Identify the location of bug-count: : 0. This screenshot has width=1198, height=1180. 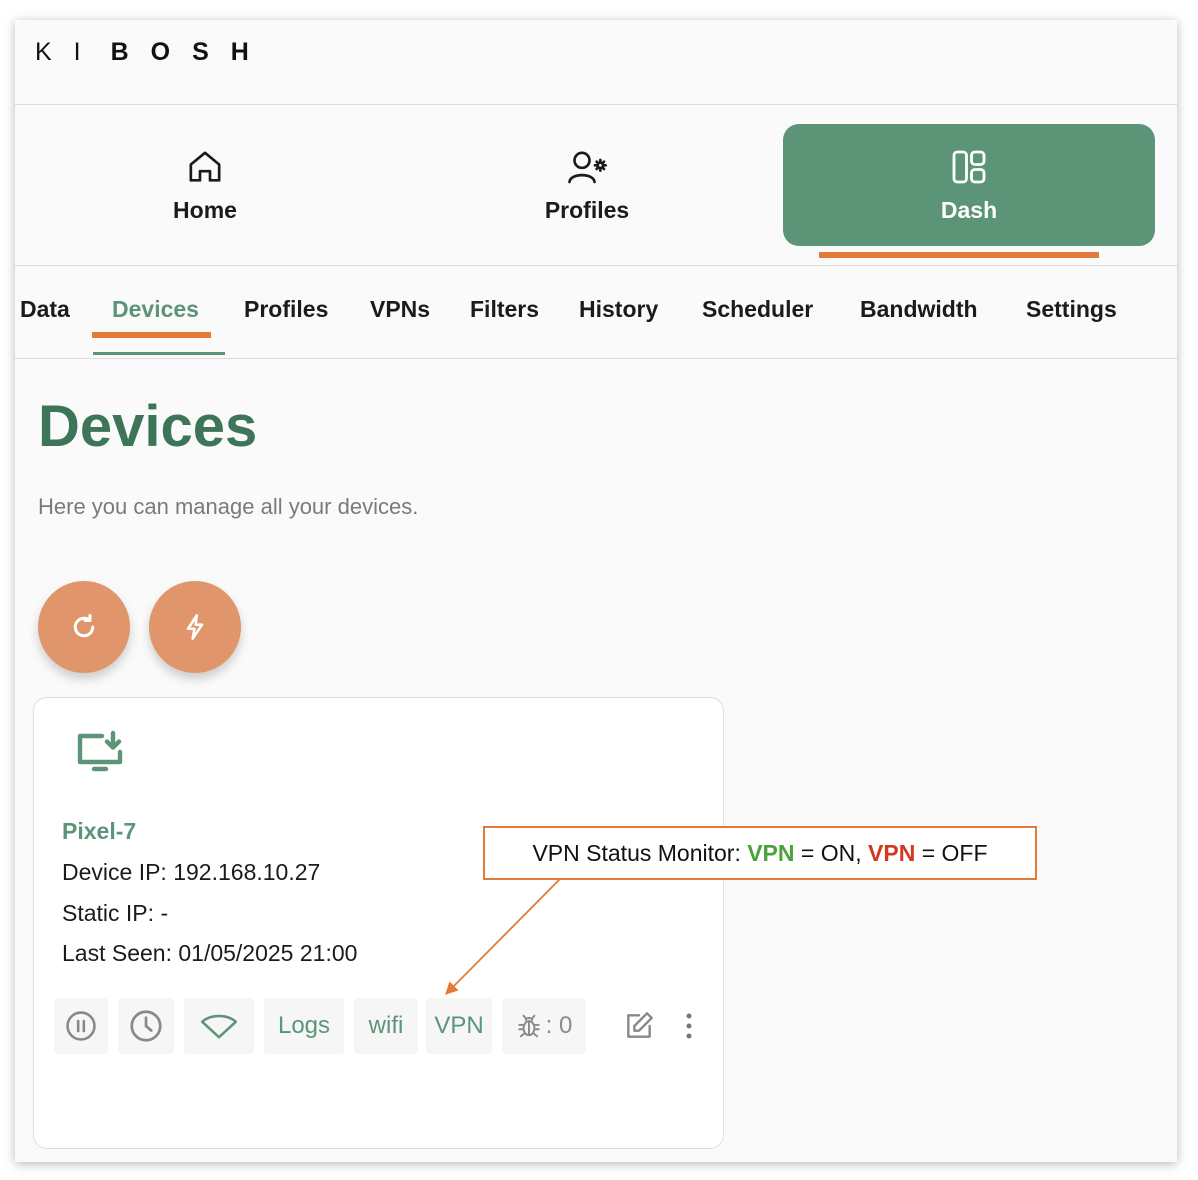
(559, 1025).